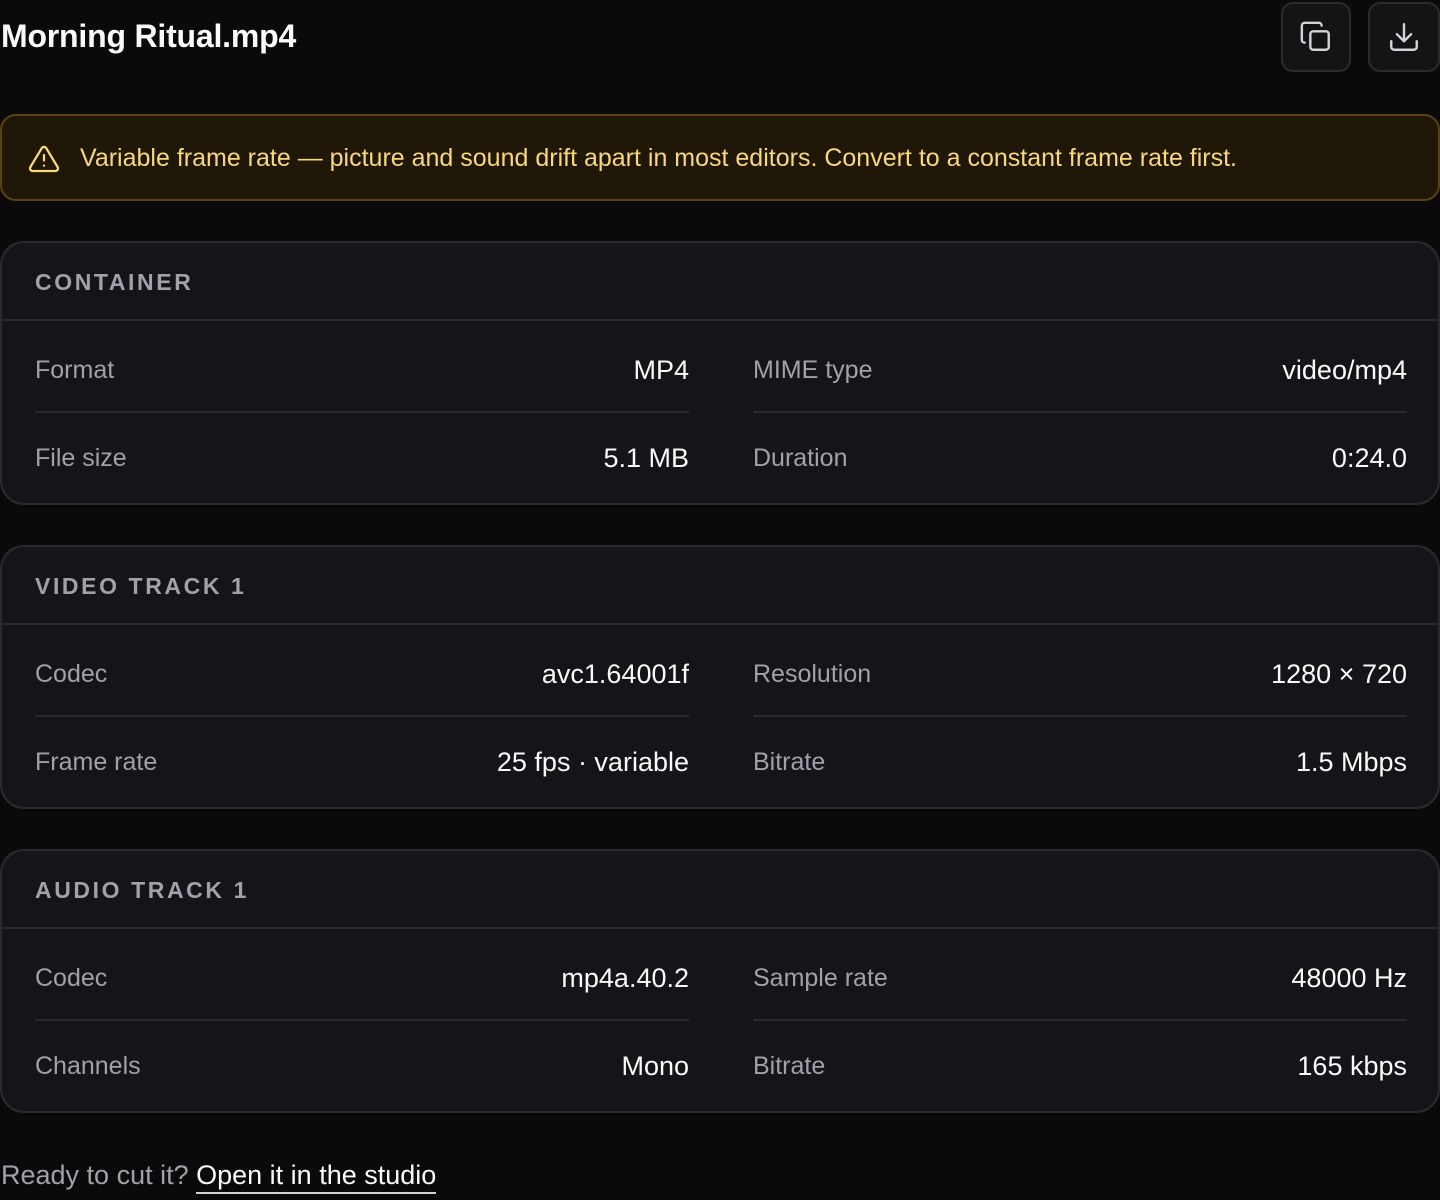 This screenshot has height=1200, width=1440. Describe the element at coordinates (75, 370) in the screenshot. I see `property-label: Format` at that location.